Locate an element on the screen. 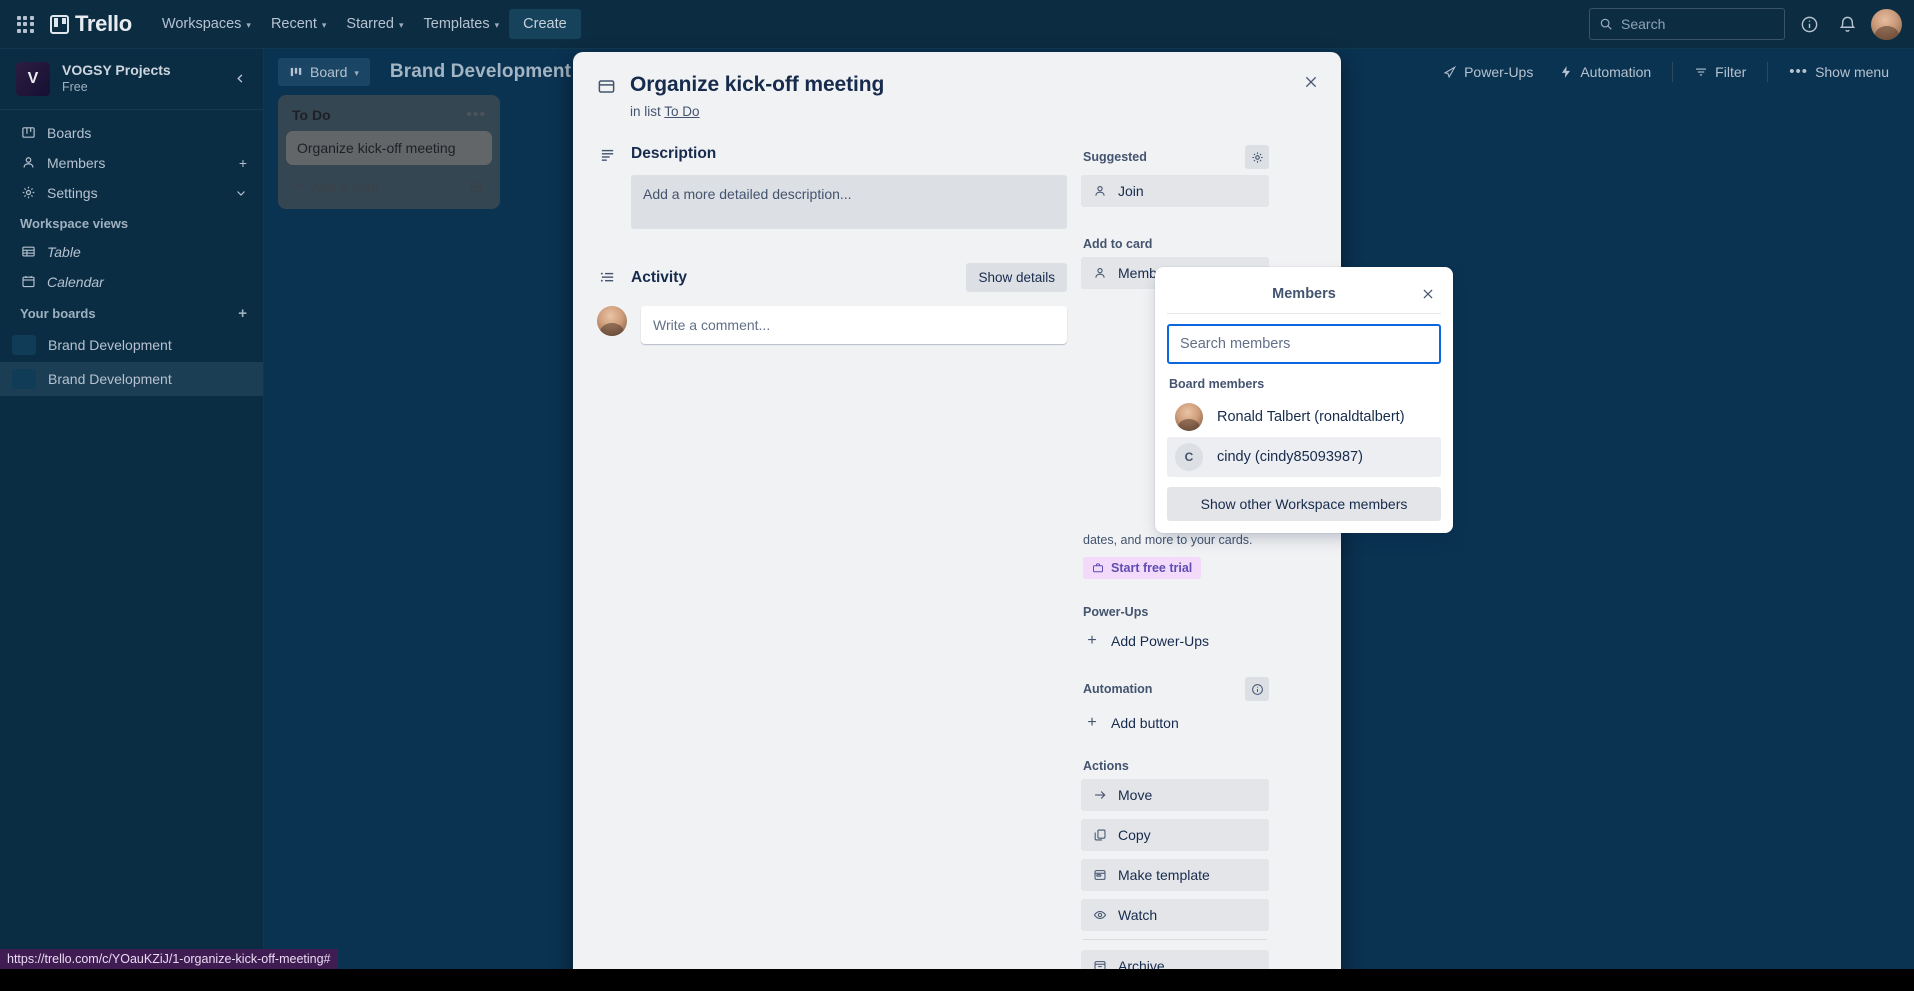  person-icon is located at coordinates (28, 162).